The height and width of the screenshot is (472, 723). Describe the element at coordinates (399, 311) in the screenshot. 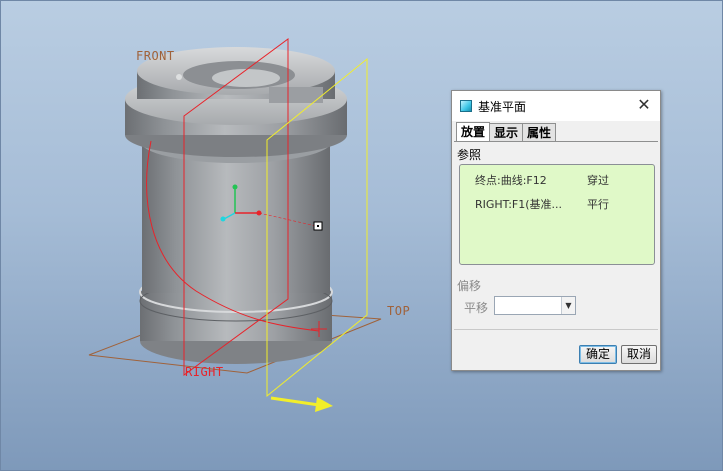

I see `top-plane-label: TOP` at that location.